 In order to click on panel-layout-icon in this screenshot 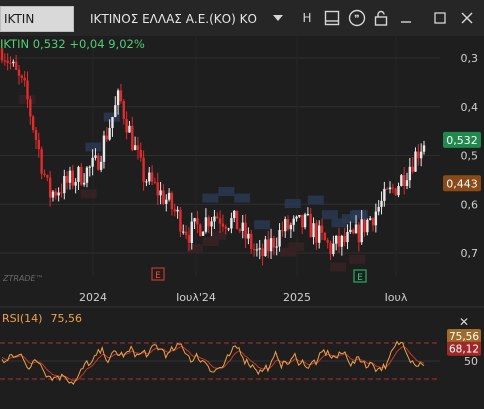, I will do `click(332, 18)`.